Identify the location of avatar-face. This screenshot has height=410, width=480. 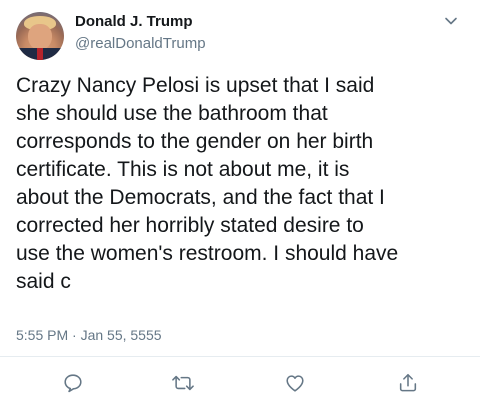
(40, 37).